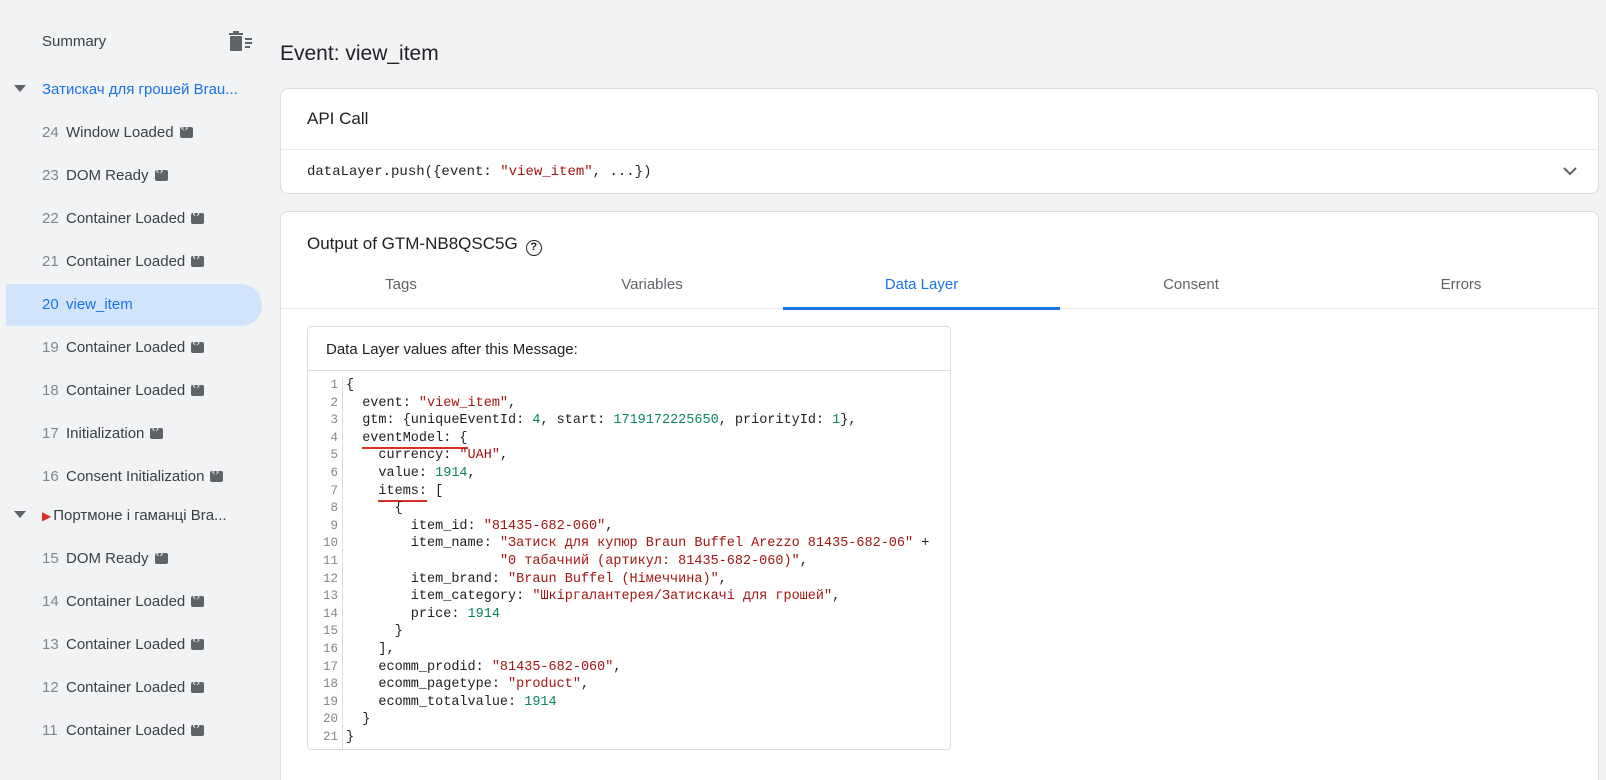 The height and width of the screenshot is (780, 1606). I want to click on sidebar-event-item: 23 DOM Ready, so click(134, 176).